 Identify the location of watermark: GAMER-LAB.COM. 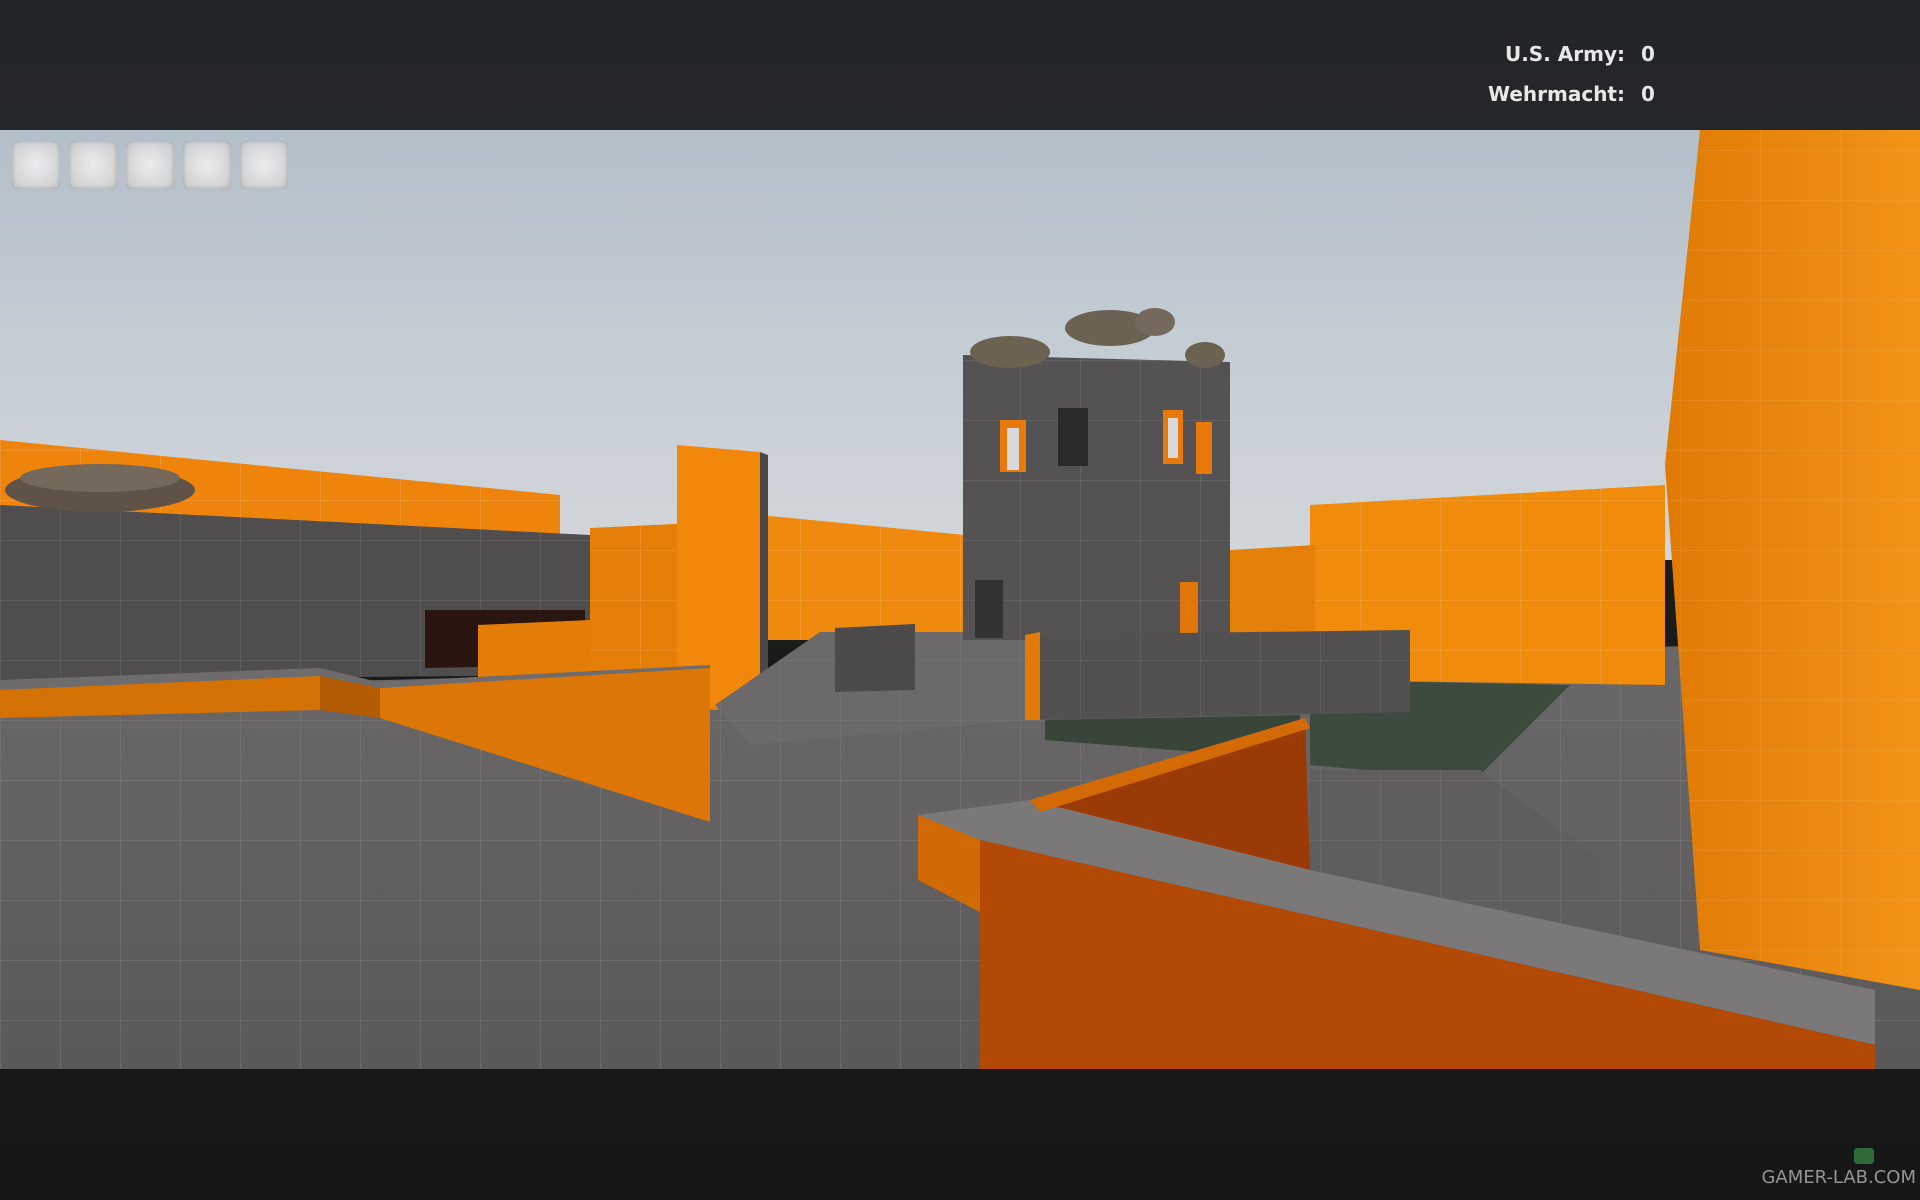
(1838, 1177).